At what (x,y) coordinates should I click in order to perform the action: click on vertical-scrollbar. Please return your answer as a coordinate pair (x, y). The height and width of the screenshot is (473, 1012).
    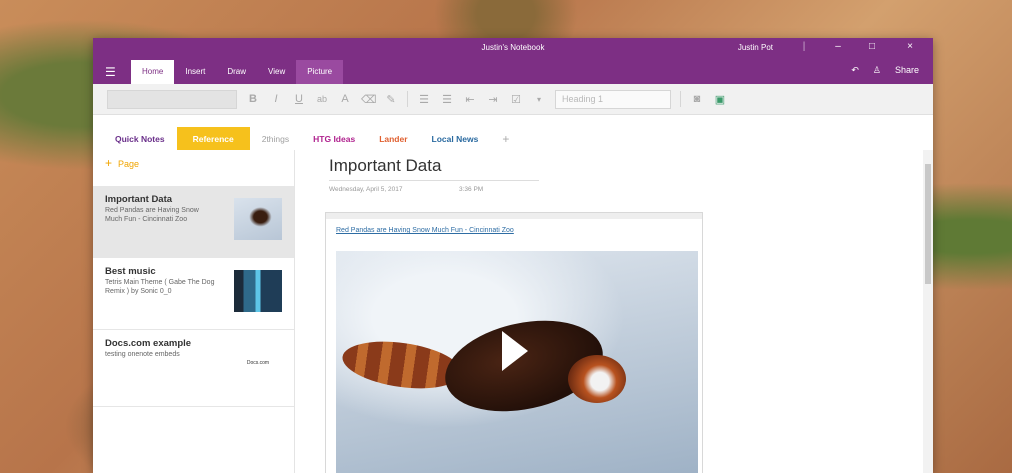
    Looking at the image, I should click on (928, 311).